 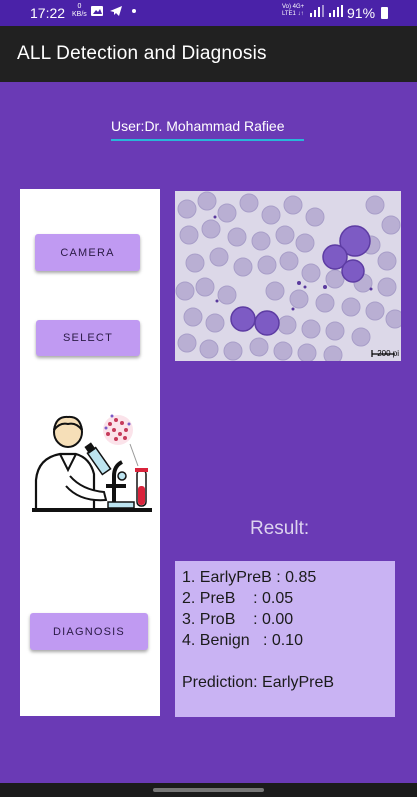 I want to click on user-label: User:Dr. Mohammad Rafiee, so click(x=198, y=126).